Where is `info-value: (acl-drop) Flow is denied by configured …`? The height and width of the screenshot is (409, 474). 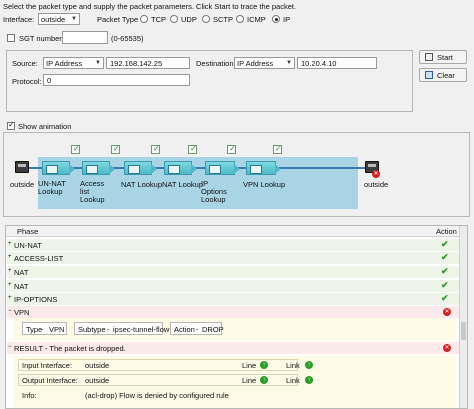
info-value: (acl-drop) Flow is denied by configured … is located at coordinates (157, 395).